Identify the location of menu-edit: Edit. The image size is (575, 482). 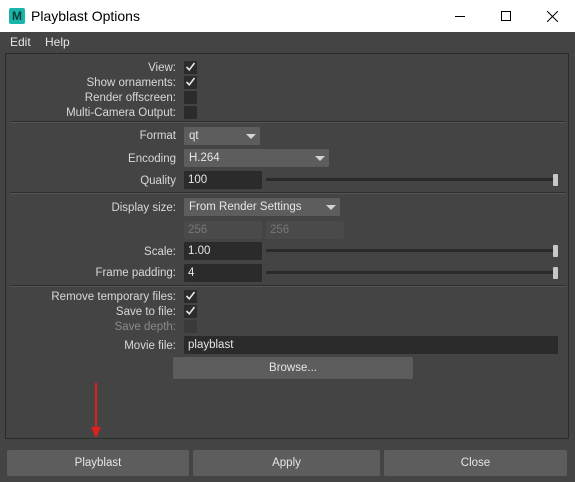
(20, 42).